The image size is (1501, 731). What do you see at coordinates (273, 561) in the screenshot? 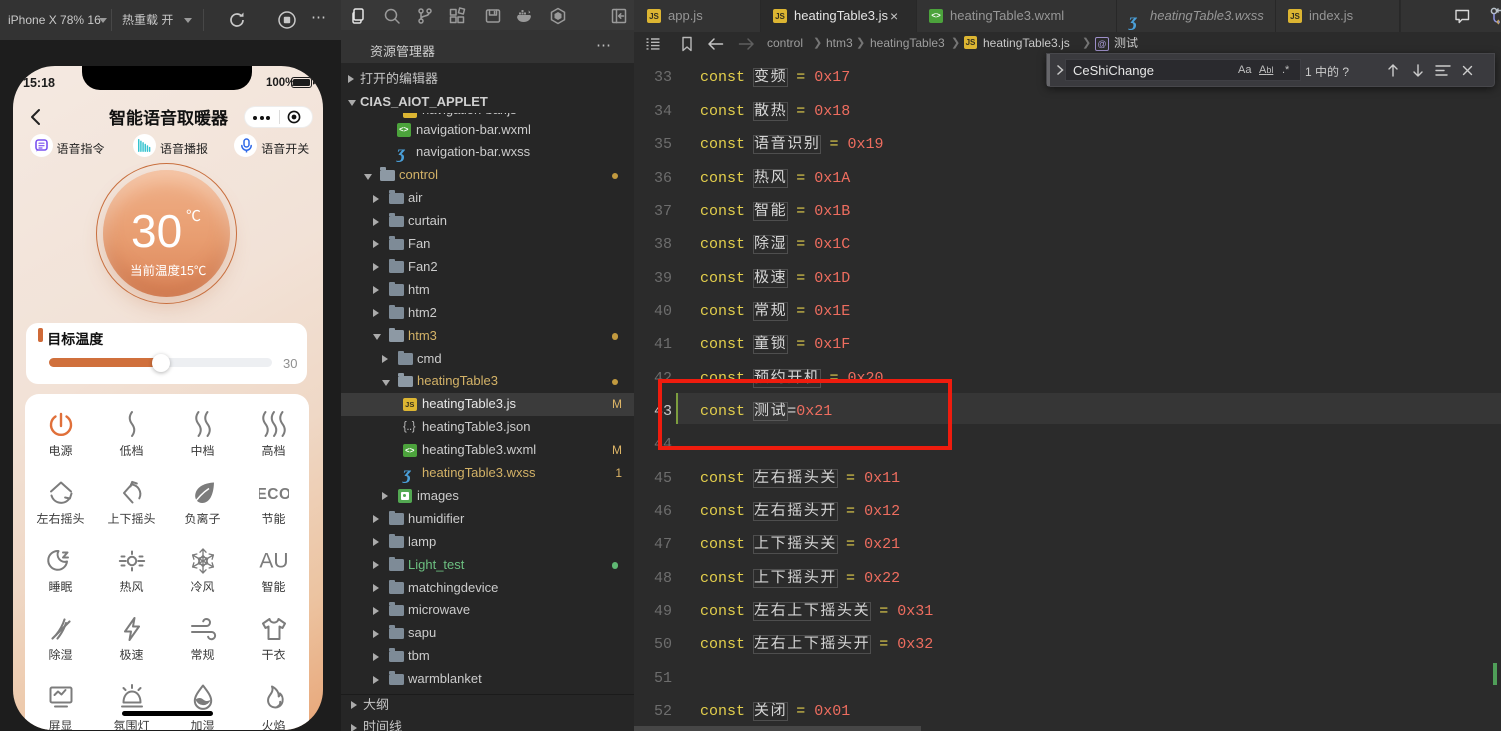
I see `svg-text: AU` at bounding box center [273, 561].